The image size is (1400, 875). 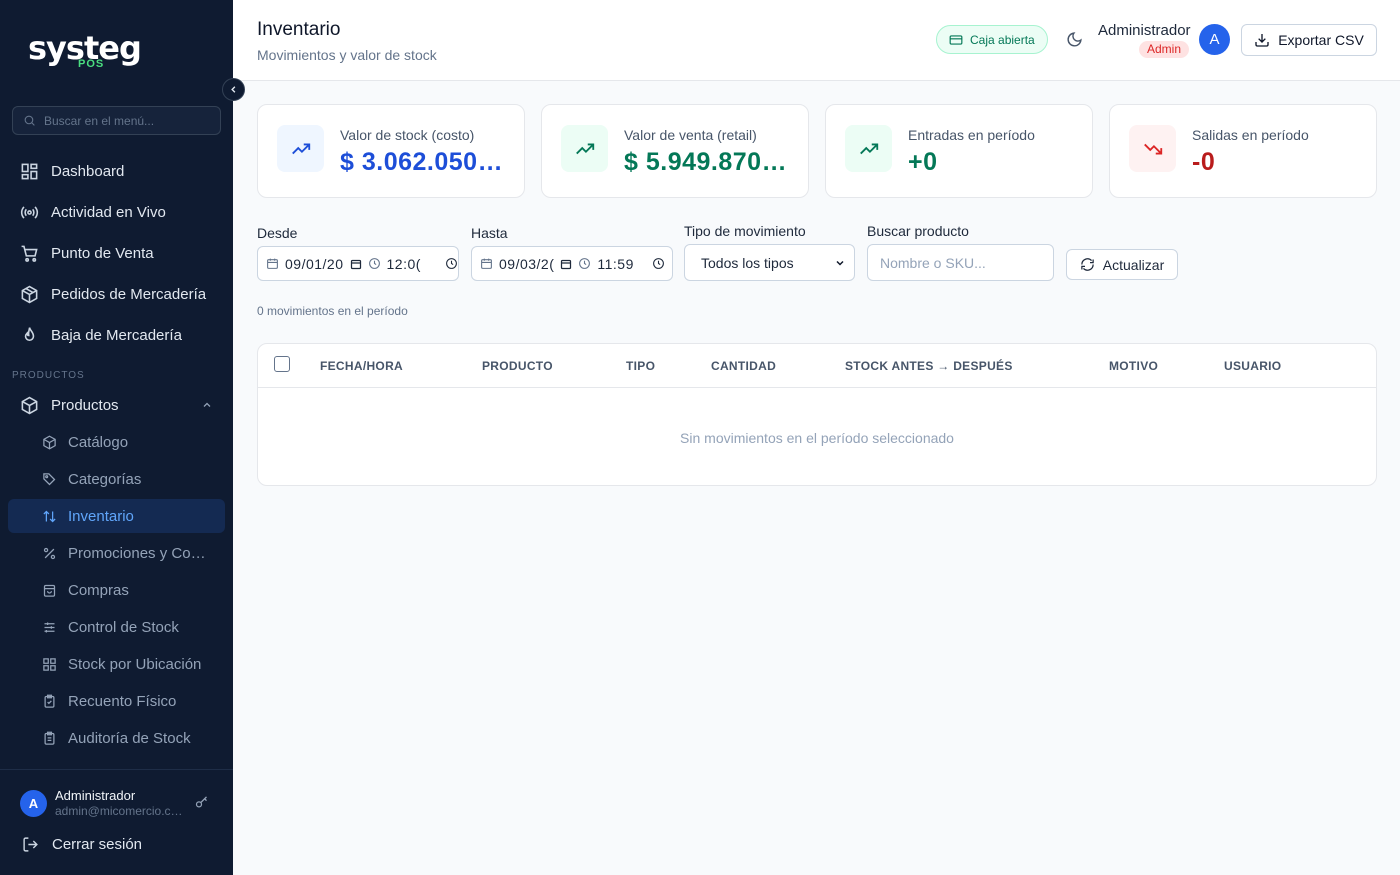 What do you see at coordinates (1087, 264) in the screenshot?
I see `refresh-icon` at bounding box center [1087, 264].